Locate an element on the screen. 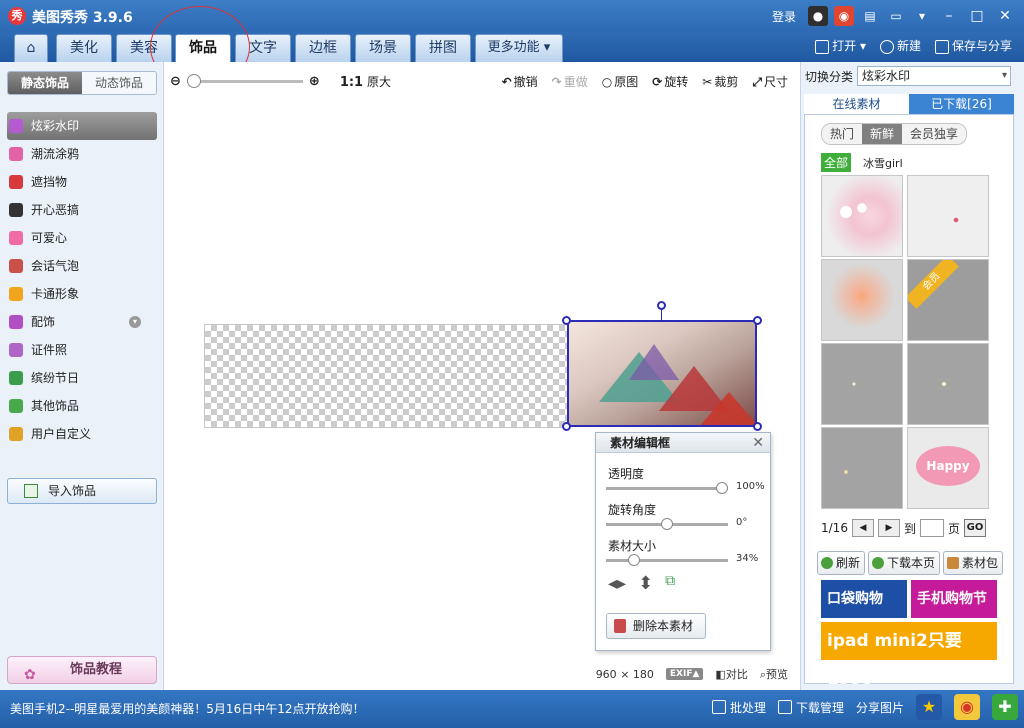 Image resolution: width=1024 pixels, height=728 pixels. next-page-button: ▶ is located at coordinates (888, 528).